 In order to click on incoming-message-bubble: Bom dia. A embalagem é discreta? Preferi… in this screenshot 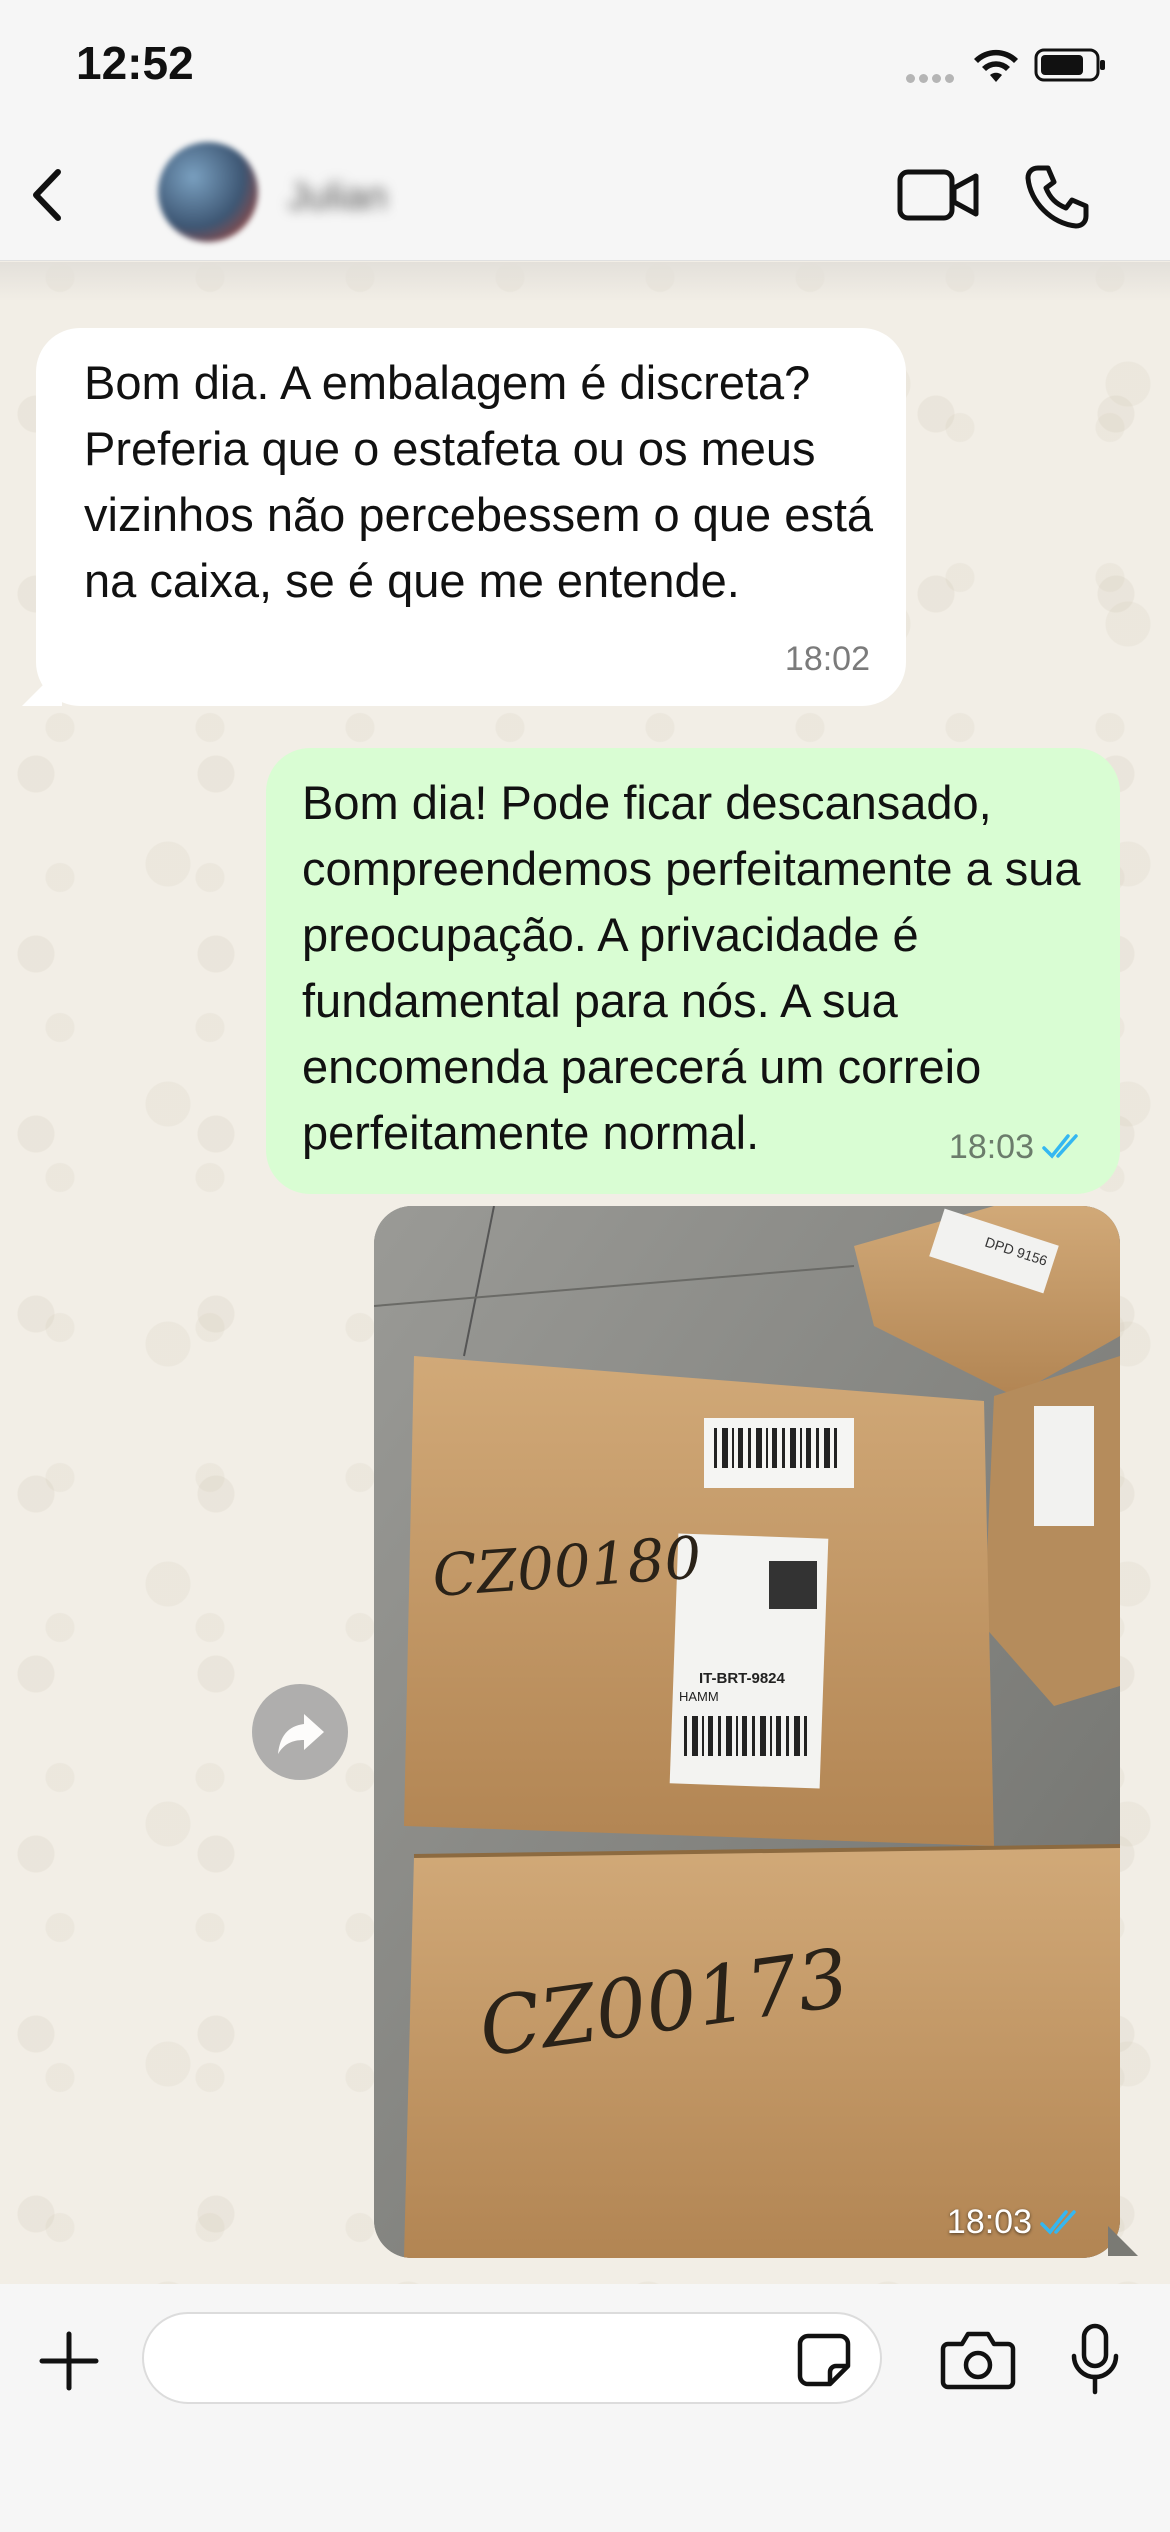, I will do `click(464, 517)`.